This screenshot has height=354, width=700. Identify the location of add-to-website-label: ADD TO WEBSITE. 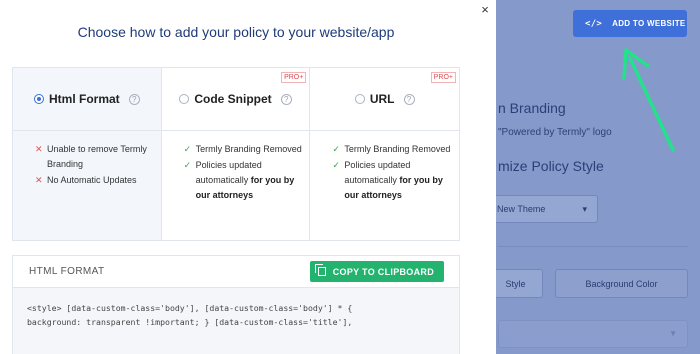
(649, 23).